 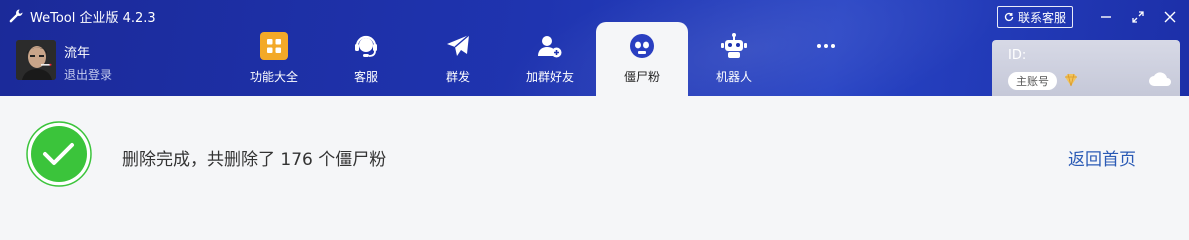 What do you see at coordinates (88, 74) in the screenshot?
I see `logout-link: 退出登录` at bounding box center [88, 74].